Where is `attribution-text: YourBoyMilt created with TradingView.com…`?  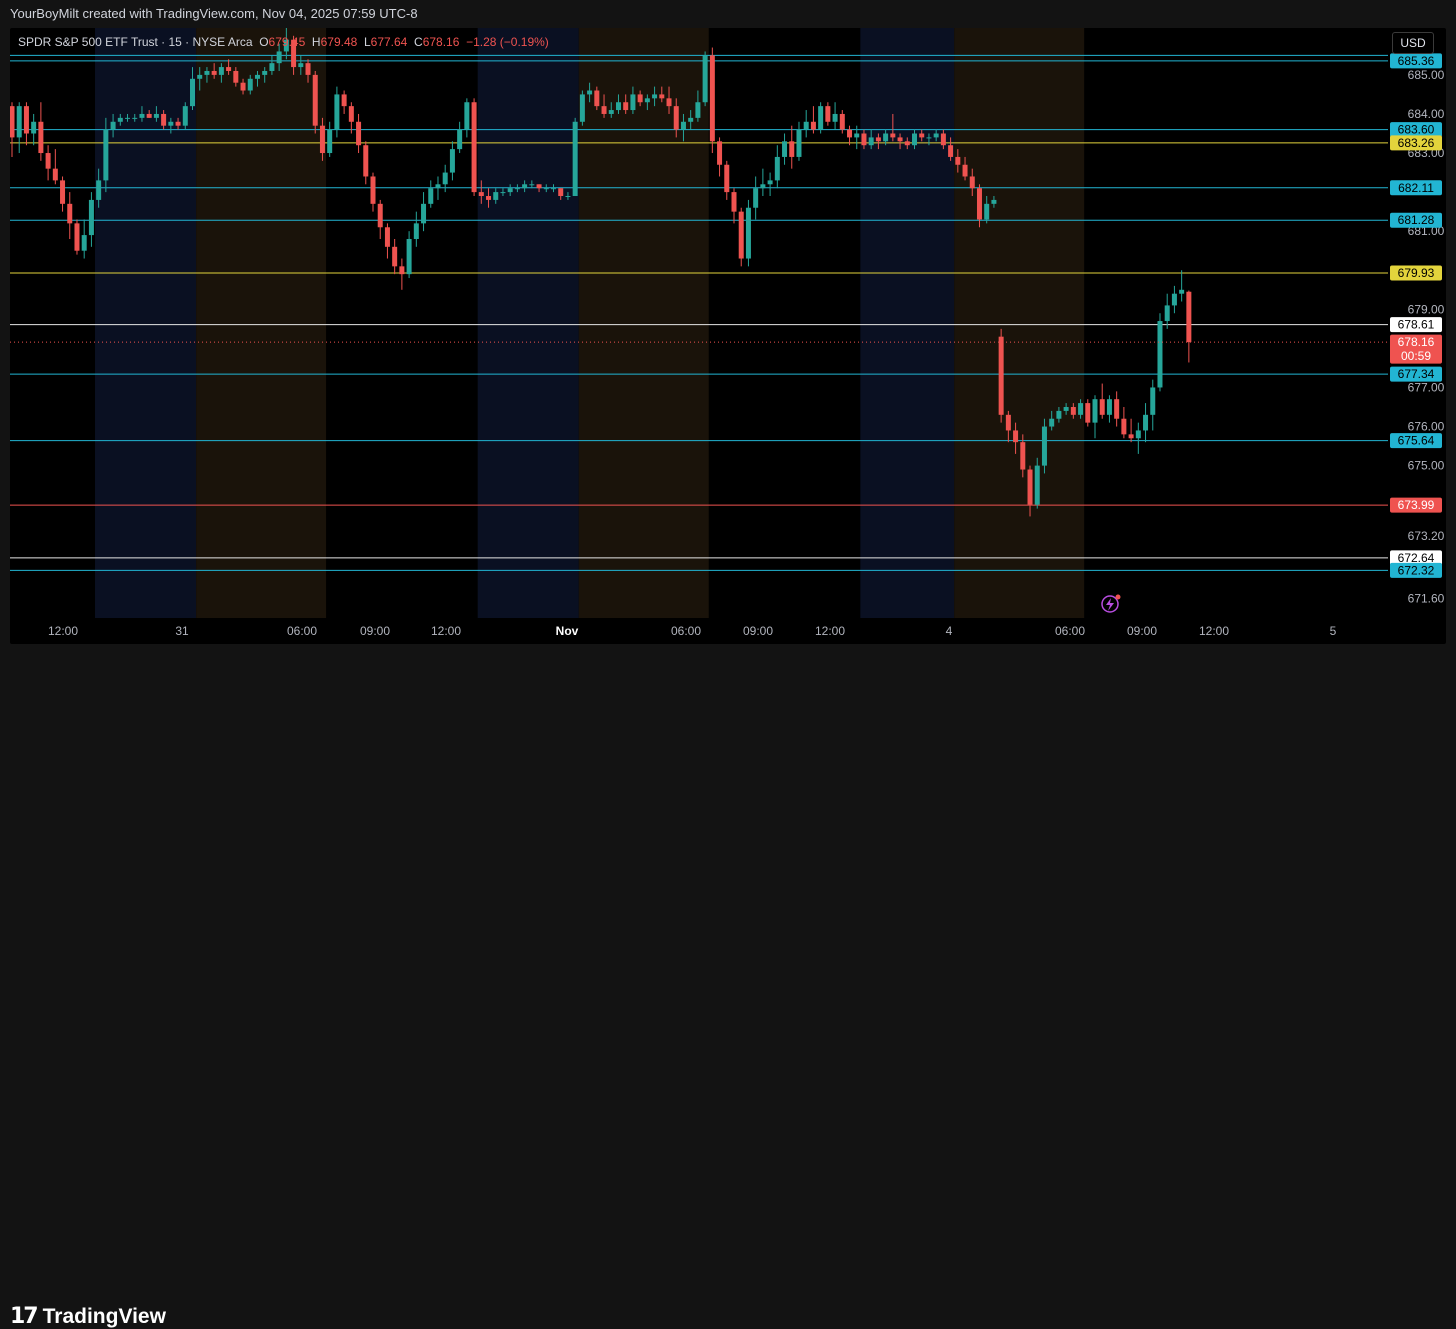 attribution-text: YourBoyMilt created with TradingView.com… is located at coordinates (214, 13).